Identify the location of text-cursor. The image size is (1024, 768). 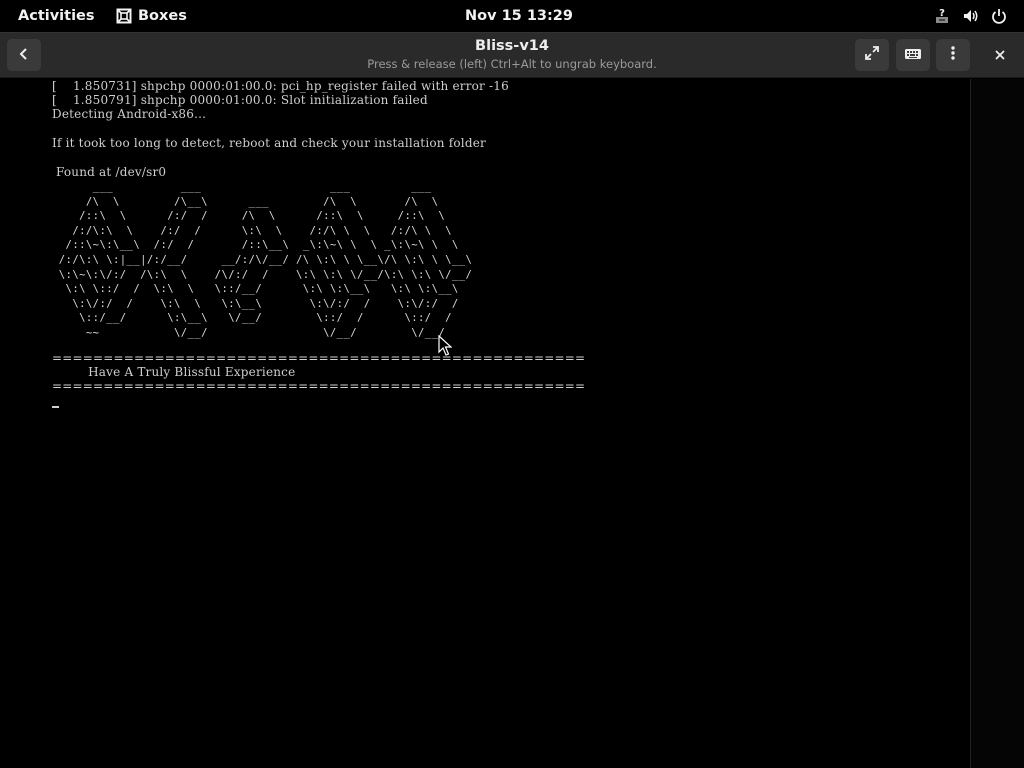
(55, 407).